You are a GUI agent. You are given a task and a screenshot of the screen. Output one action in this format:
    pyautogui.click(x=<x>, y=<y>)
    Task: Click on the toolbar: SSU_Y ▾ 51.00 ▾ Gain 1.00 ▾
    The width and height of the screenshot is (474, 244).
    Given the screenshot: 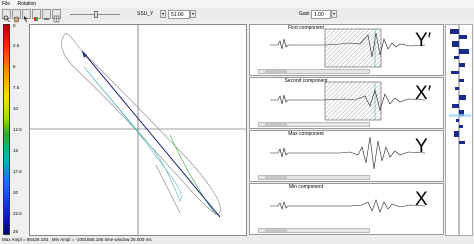 What is the action you would take?
    pyautogui.click(x=237, y=15)
    